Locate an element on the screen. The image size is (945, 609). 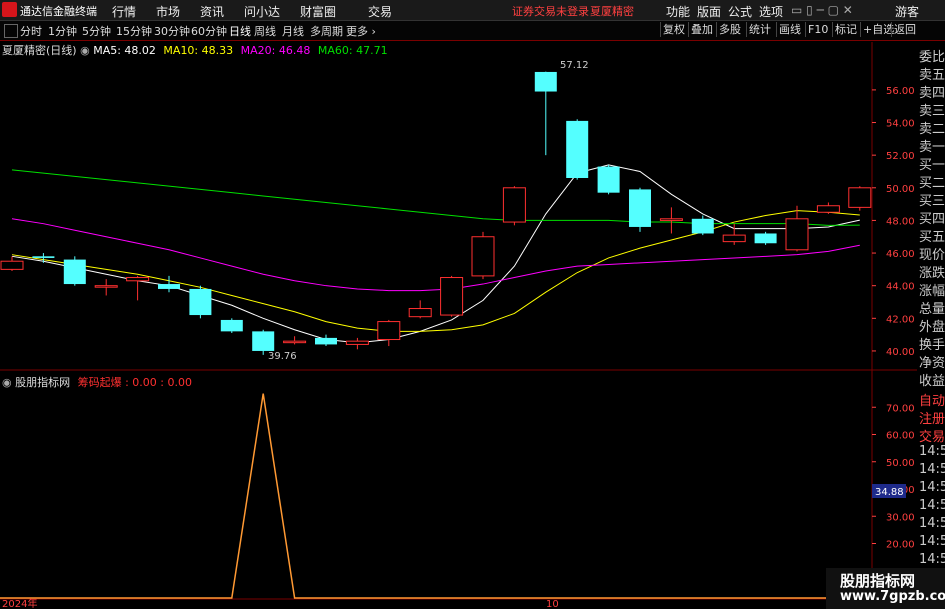
price-tick-label: 54.00 is located at coordinates (900, 124).